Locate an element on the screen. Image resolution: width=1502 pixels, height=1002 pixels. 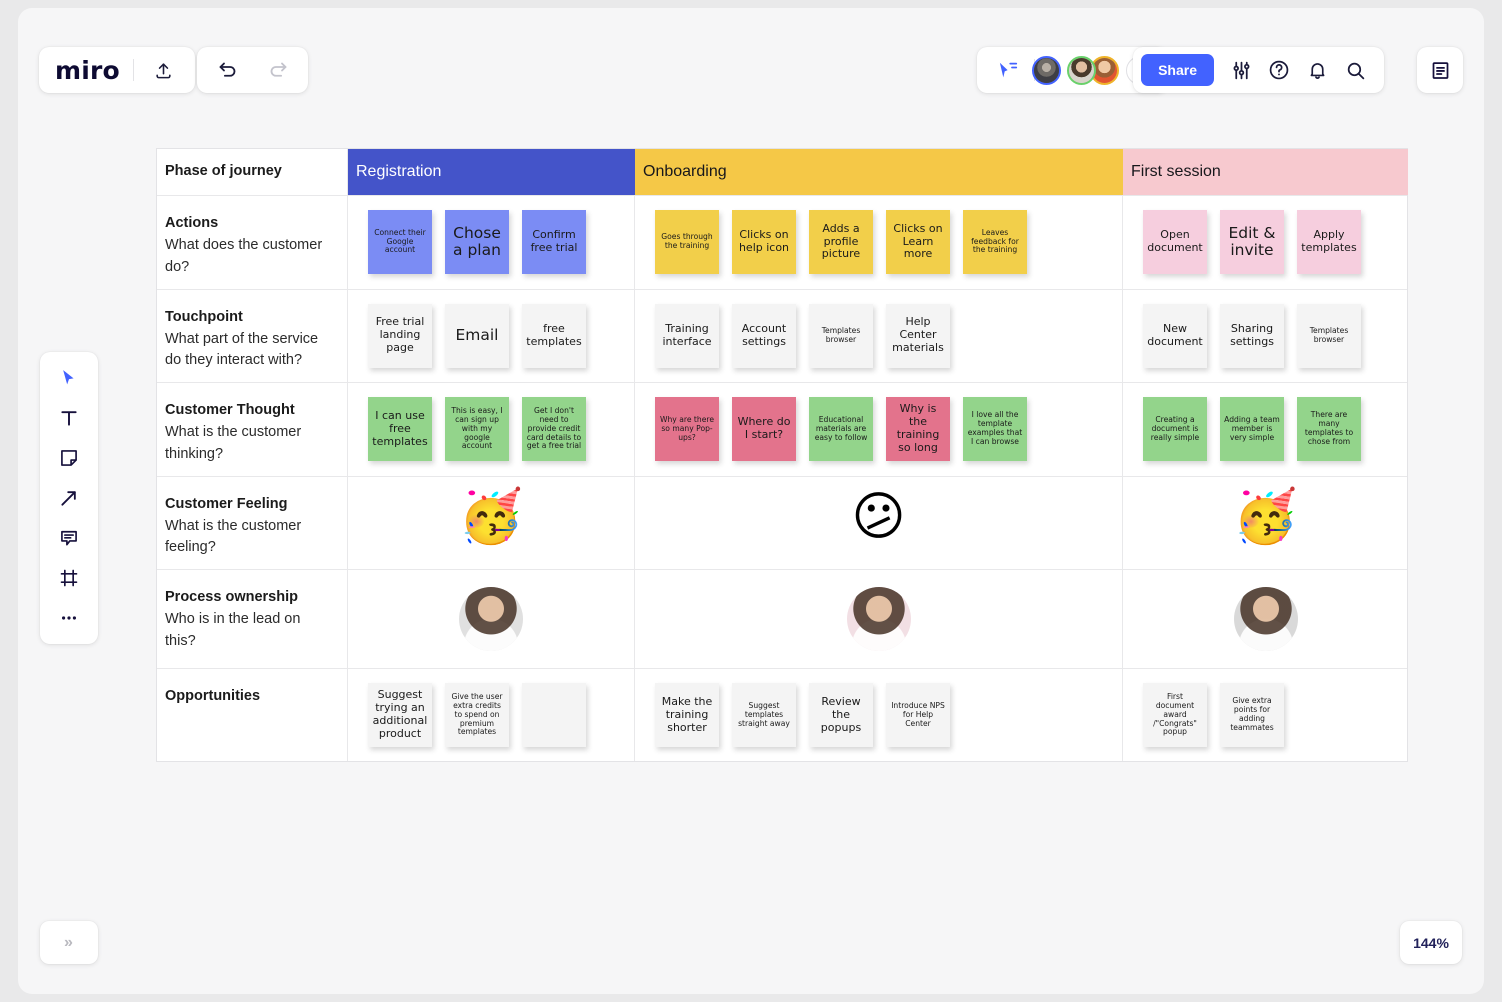
sticky-note: Goes through the training is located at coordinates (687, 242).